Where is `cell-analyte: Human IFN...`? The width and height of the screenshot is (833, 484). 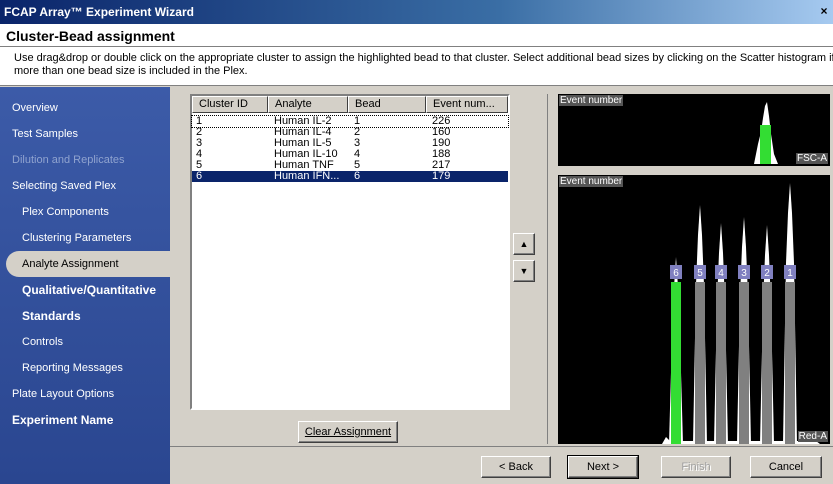 cell-analyte: Human IFN... is located at coordinates (307, 176).